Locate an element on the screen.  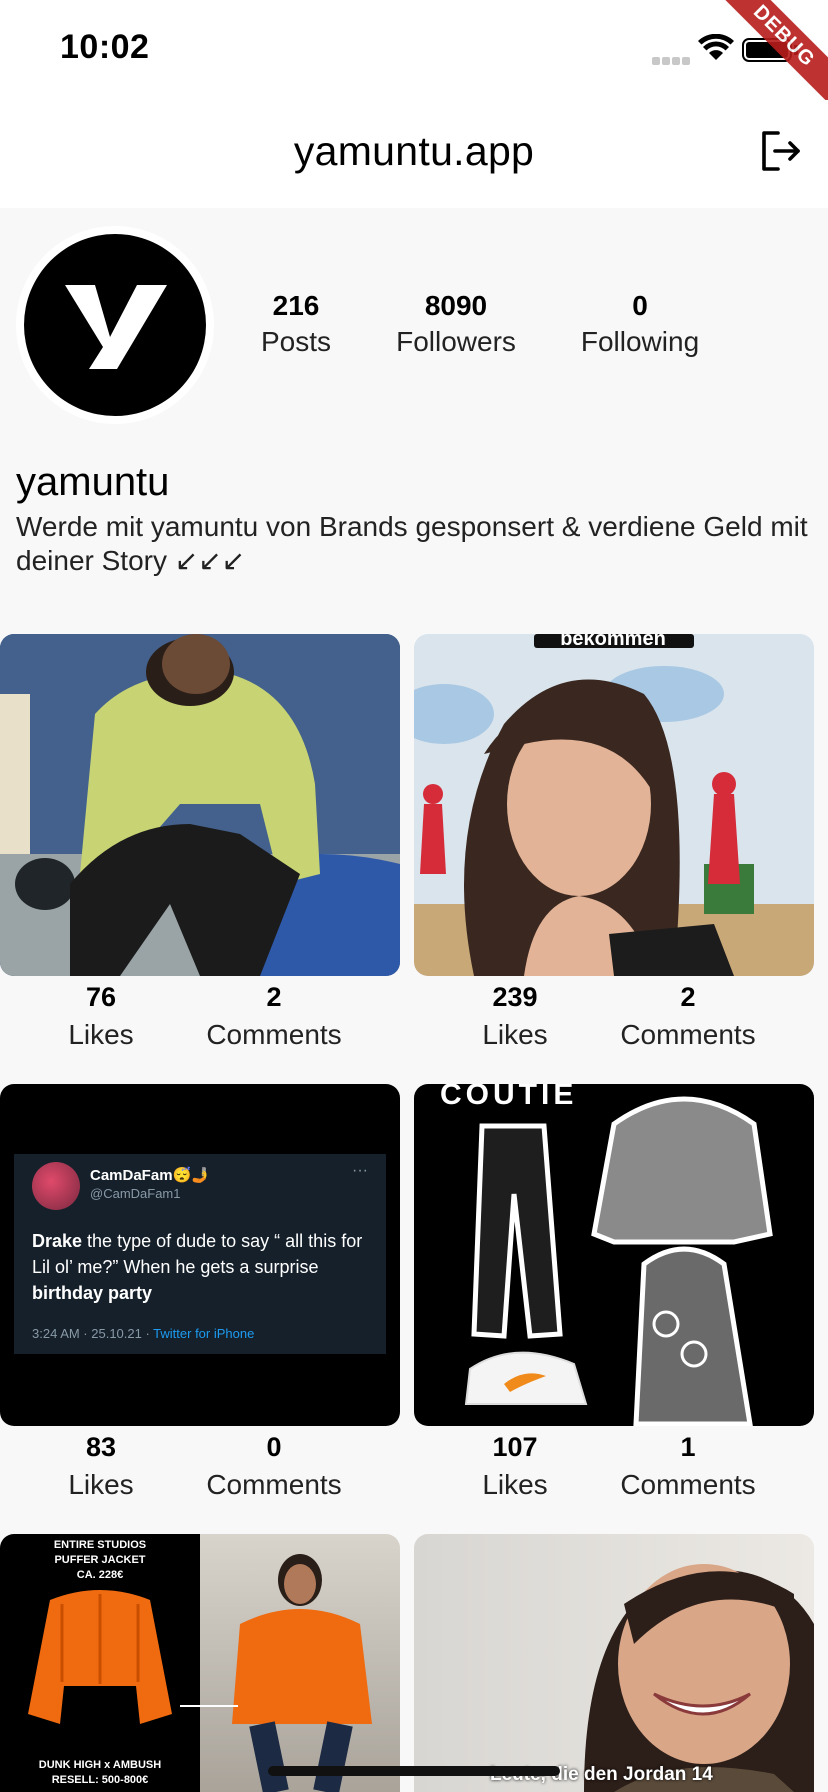
tweet-handle: @CamDaFam1 is located at coordinates (135, 1193).